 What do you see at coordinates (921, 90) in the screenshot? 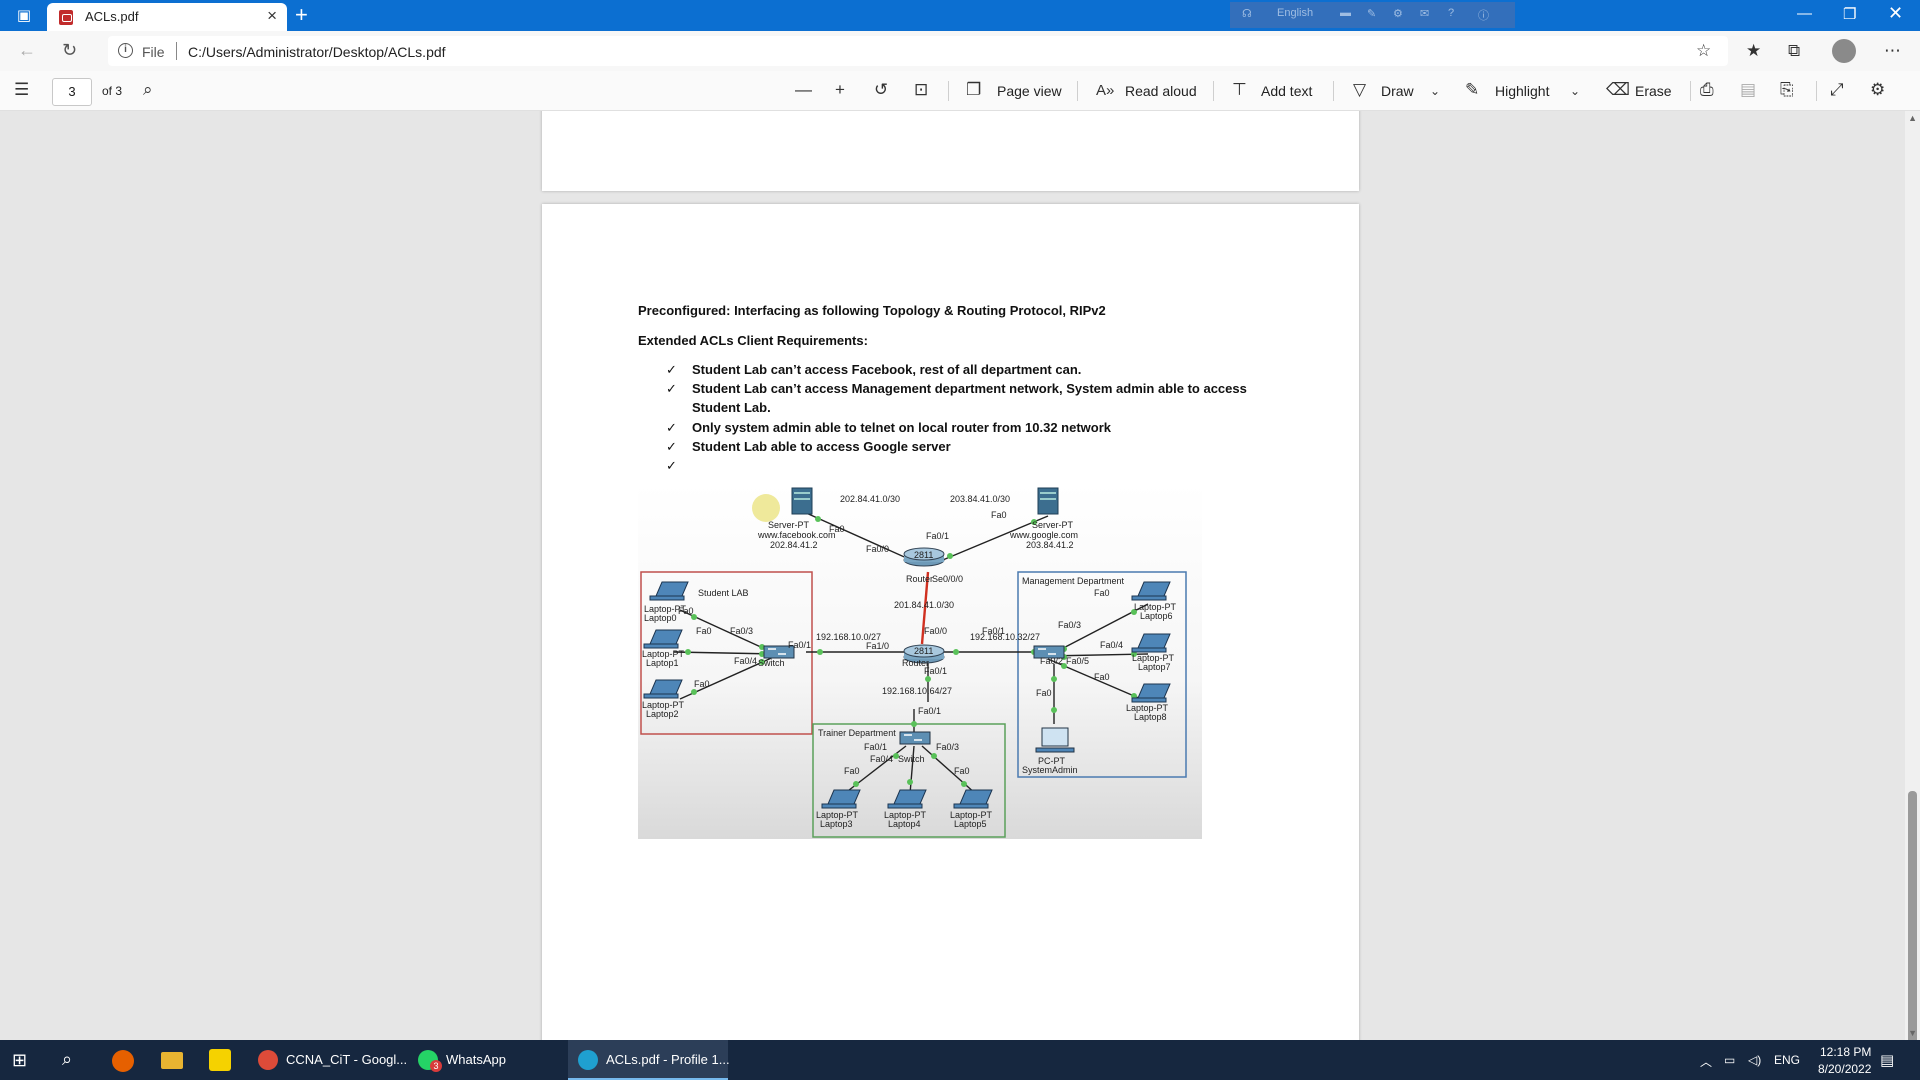
I see `fit-page-icon: ⊡` at bounding box center [921, 90].